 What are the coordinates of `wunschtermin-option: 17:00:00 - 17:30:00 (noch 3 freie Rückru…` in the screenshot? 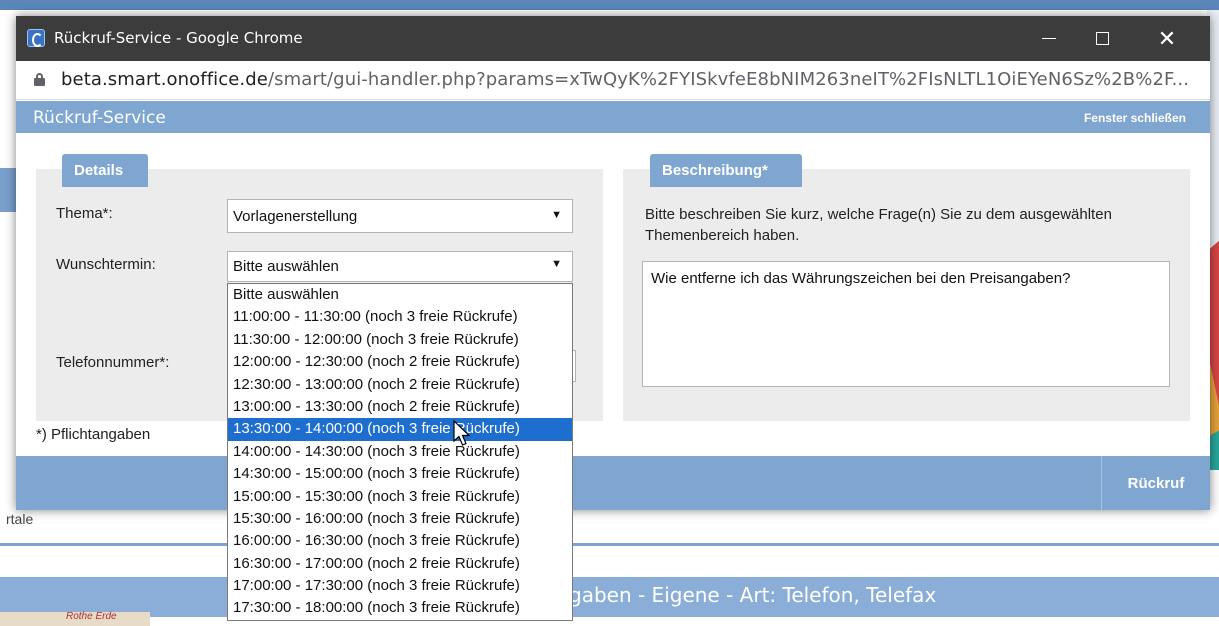 It's located at (400, 586).